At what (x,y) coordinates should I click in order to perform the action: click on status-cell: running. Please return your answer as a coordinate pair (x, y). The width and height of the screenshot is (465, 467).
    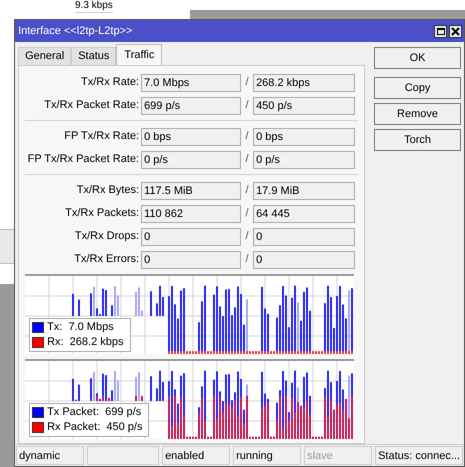
    Looking at the image, I should click on (267, 455).